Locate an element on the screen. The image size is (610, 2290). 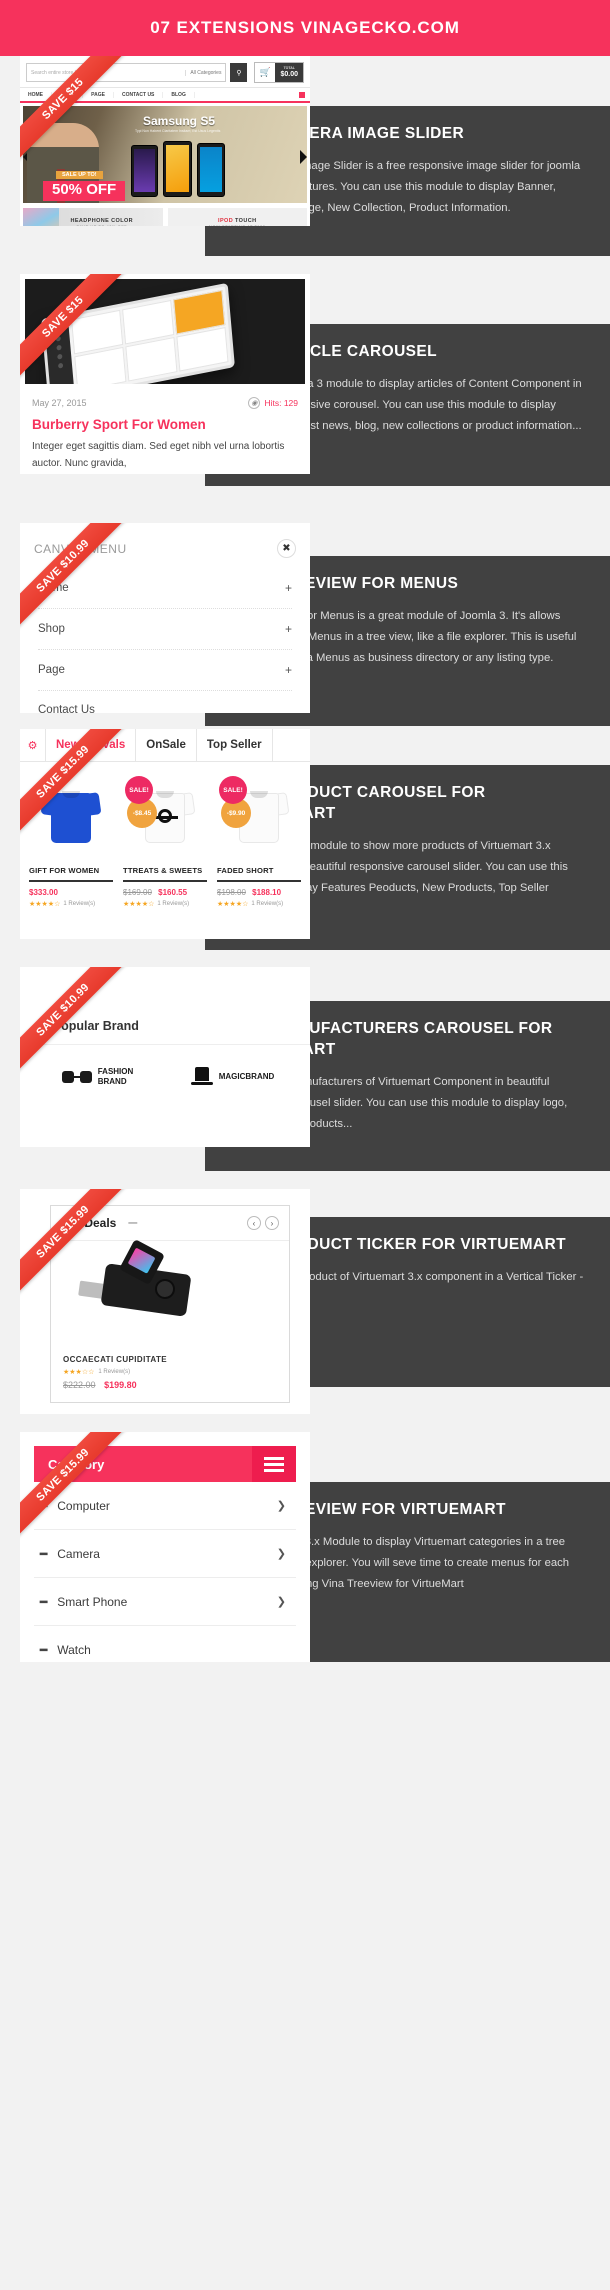
menu-item-label: Shop is located at coordinates (51, 629).